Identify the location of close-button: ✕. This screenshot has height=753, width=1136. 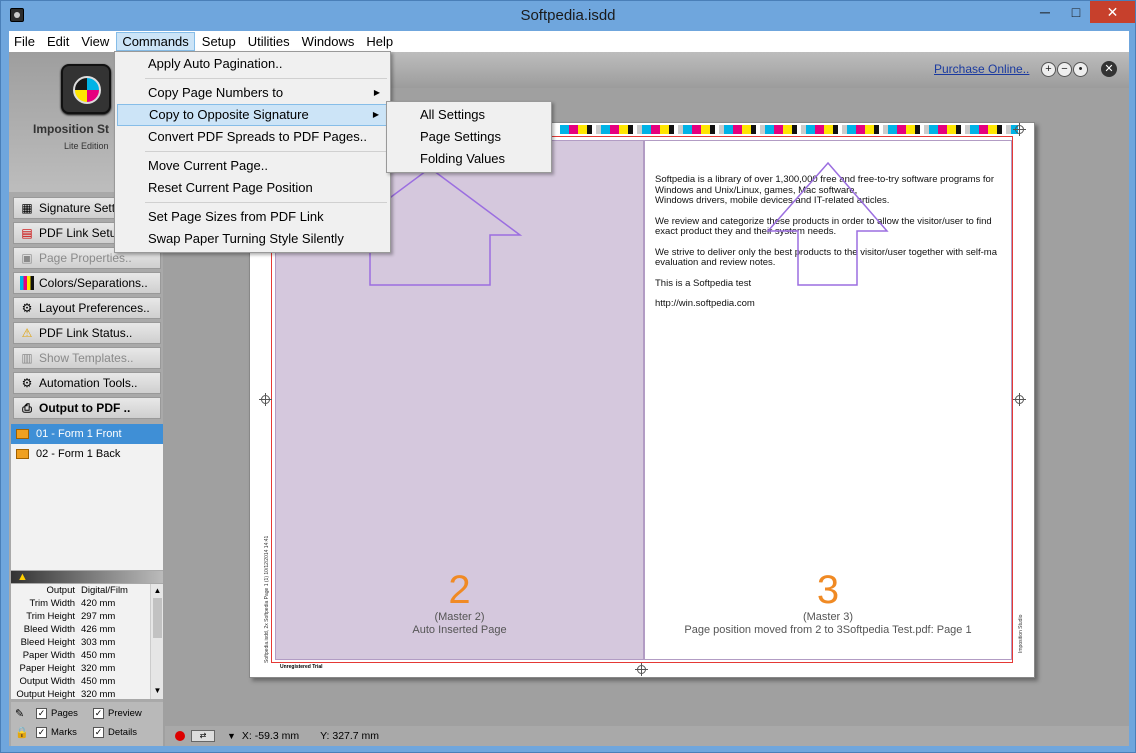
(1112, 12).